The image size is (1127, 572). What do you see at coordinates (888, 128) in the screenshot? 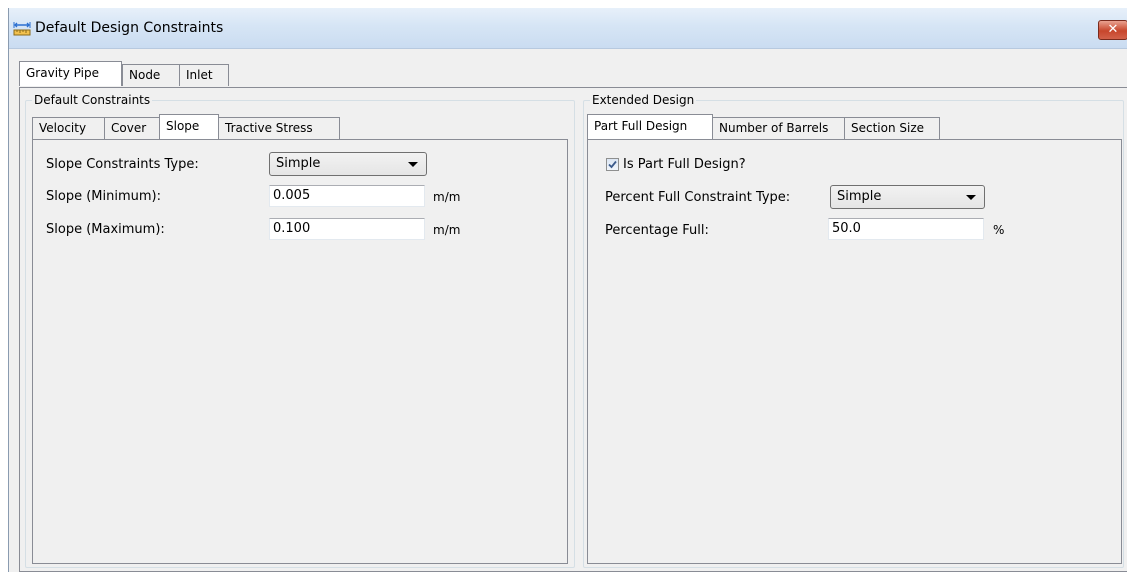
I see `tab-label: Section Size` at bounding box center [888, 128].